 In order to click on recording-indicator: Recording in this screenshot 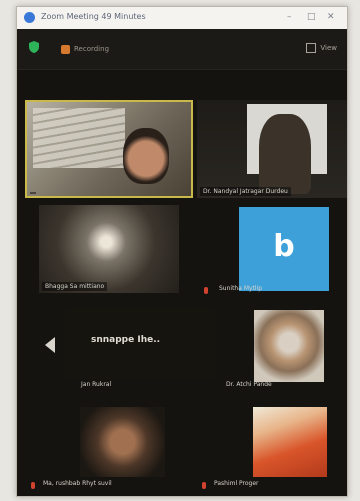, I will do `click(85, 49)`.